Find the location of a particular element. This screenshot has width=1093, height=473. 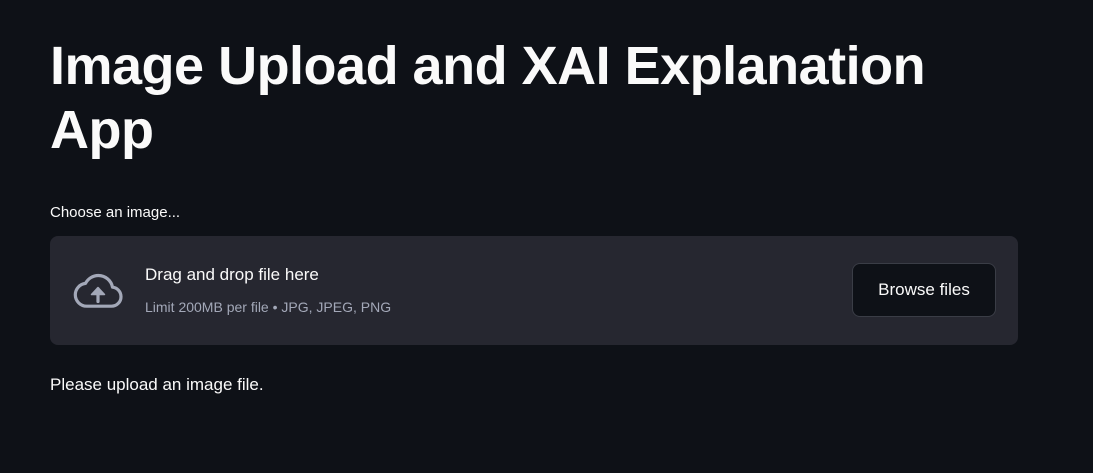

browse-files-button: Browse files is located at coordinates (924, 290).